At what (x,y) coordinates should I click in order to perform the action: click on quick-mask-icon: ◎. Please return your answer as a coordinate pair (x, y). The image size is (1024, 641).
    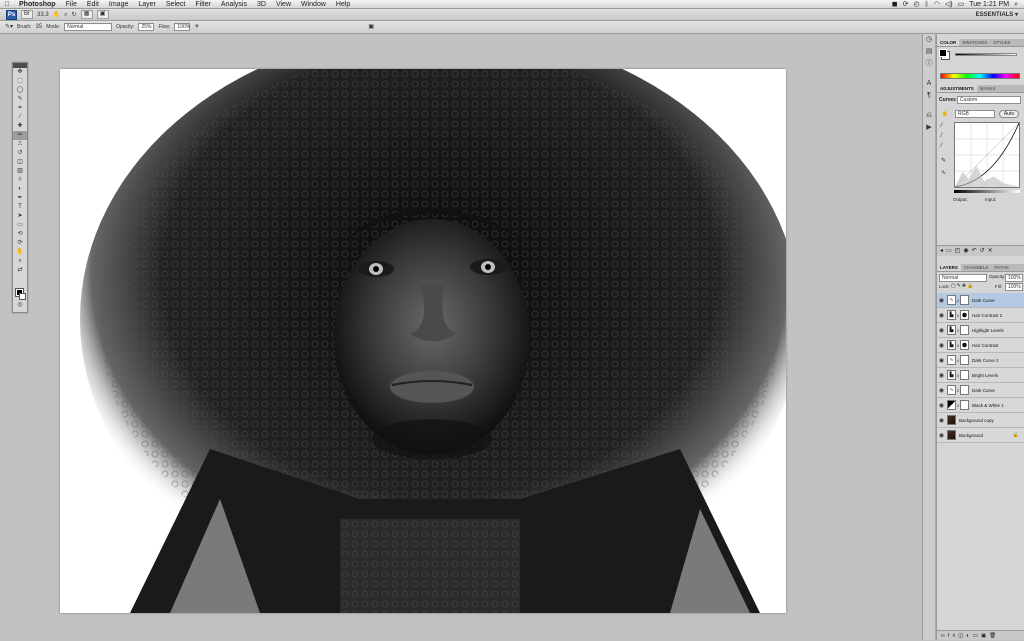
    Looking at the image, I should click on (20, 305).